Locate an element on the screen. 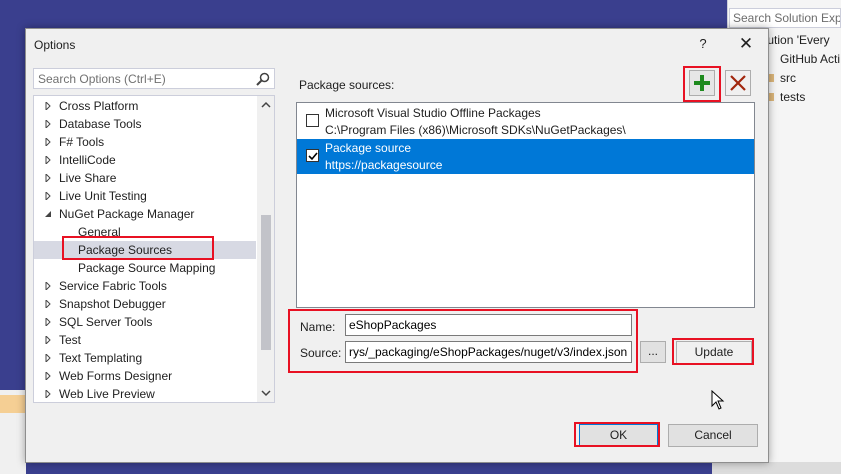 Image resolution: width=841 pixels, height=474 pixels. status-strip is located at coordinates (13, 404).